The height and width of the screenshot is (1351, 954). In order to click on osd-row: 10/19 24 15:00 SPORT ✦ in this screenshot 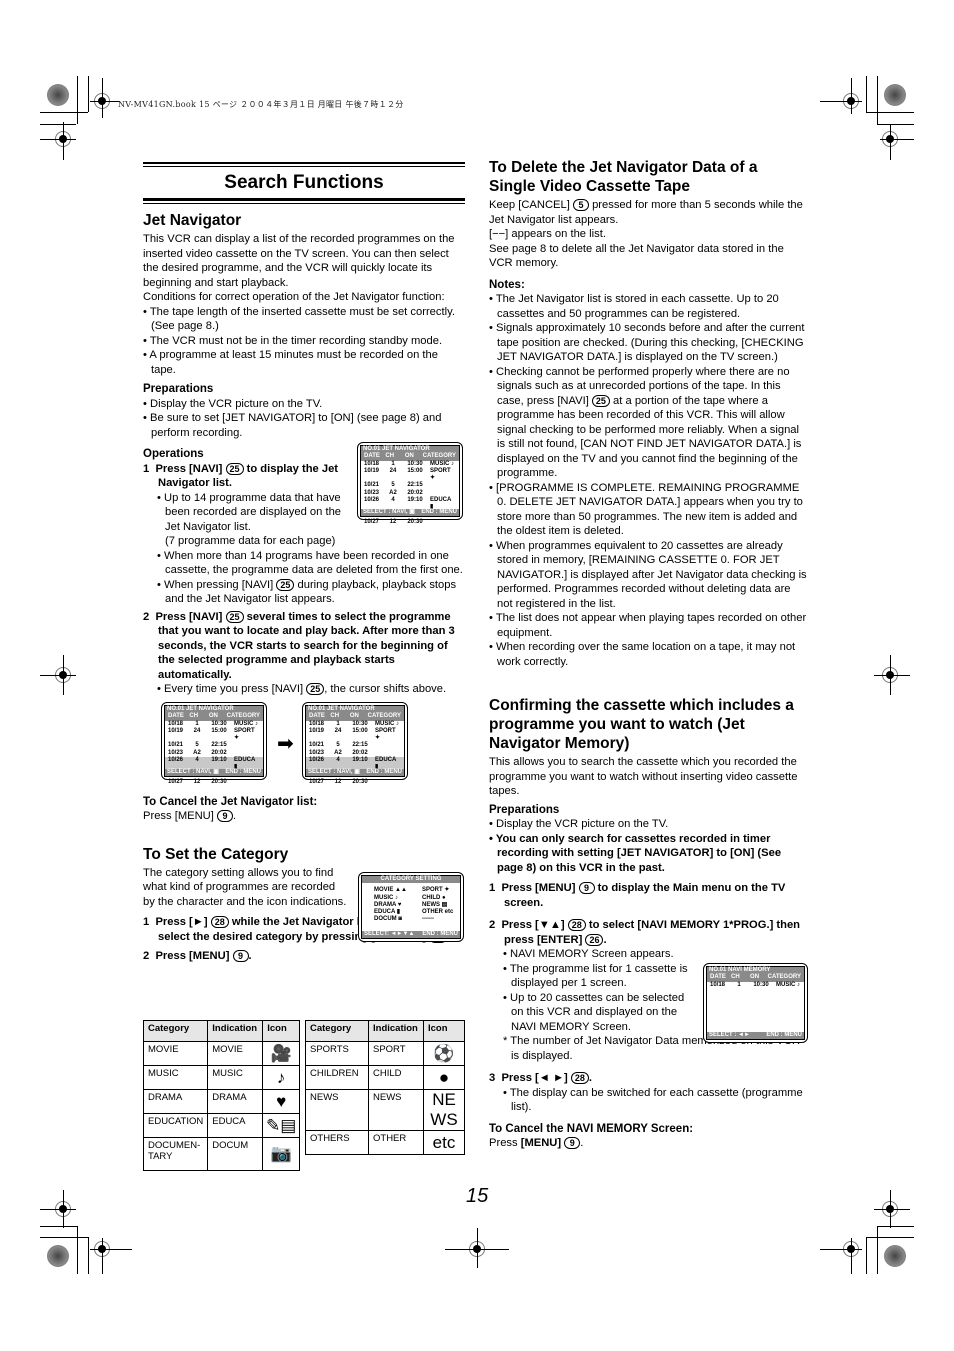, I will do `click(214, 735)`.